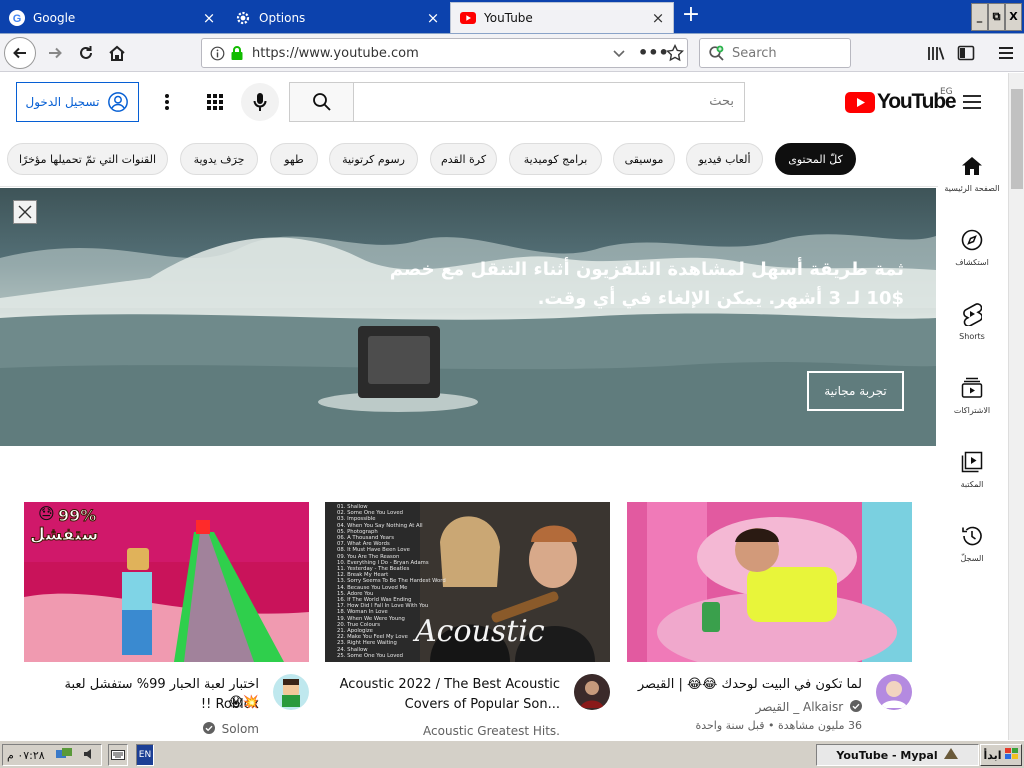 This screenshot has height=768, width=1024. I want to click on banner-close-button, so click(25, 212).